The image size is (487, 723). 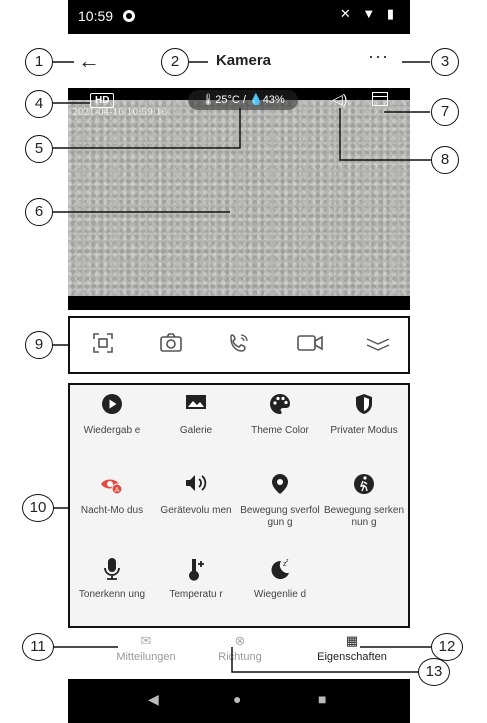 What do you see at coordinates (243, 100) in the screenshot?
I see `environment-readout: 🌡25°C / 💧43%` at bounding box center [243, 100].